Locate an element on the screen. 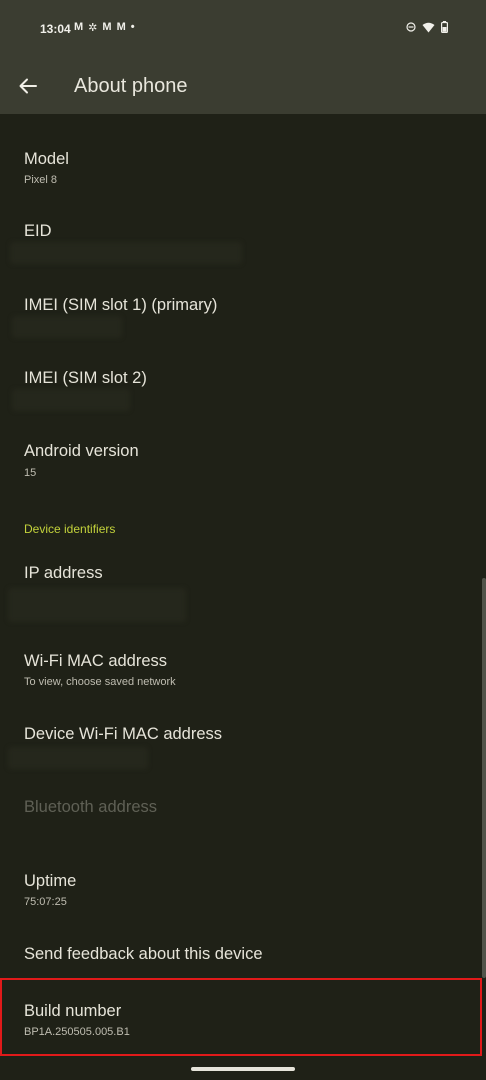  send-feedback-item: Send feedback about this device is located at coordinates (243, 953).